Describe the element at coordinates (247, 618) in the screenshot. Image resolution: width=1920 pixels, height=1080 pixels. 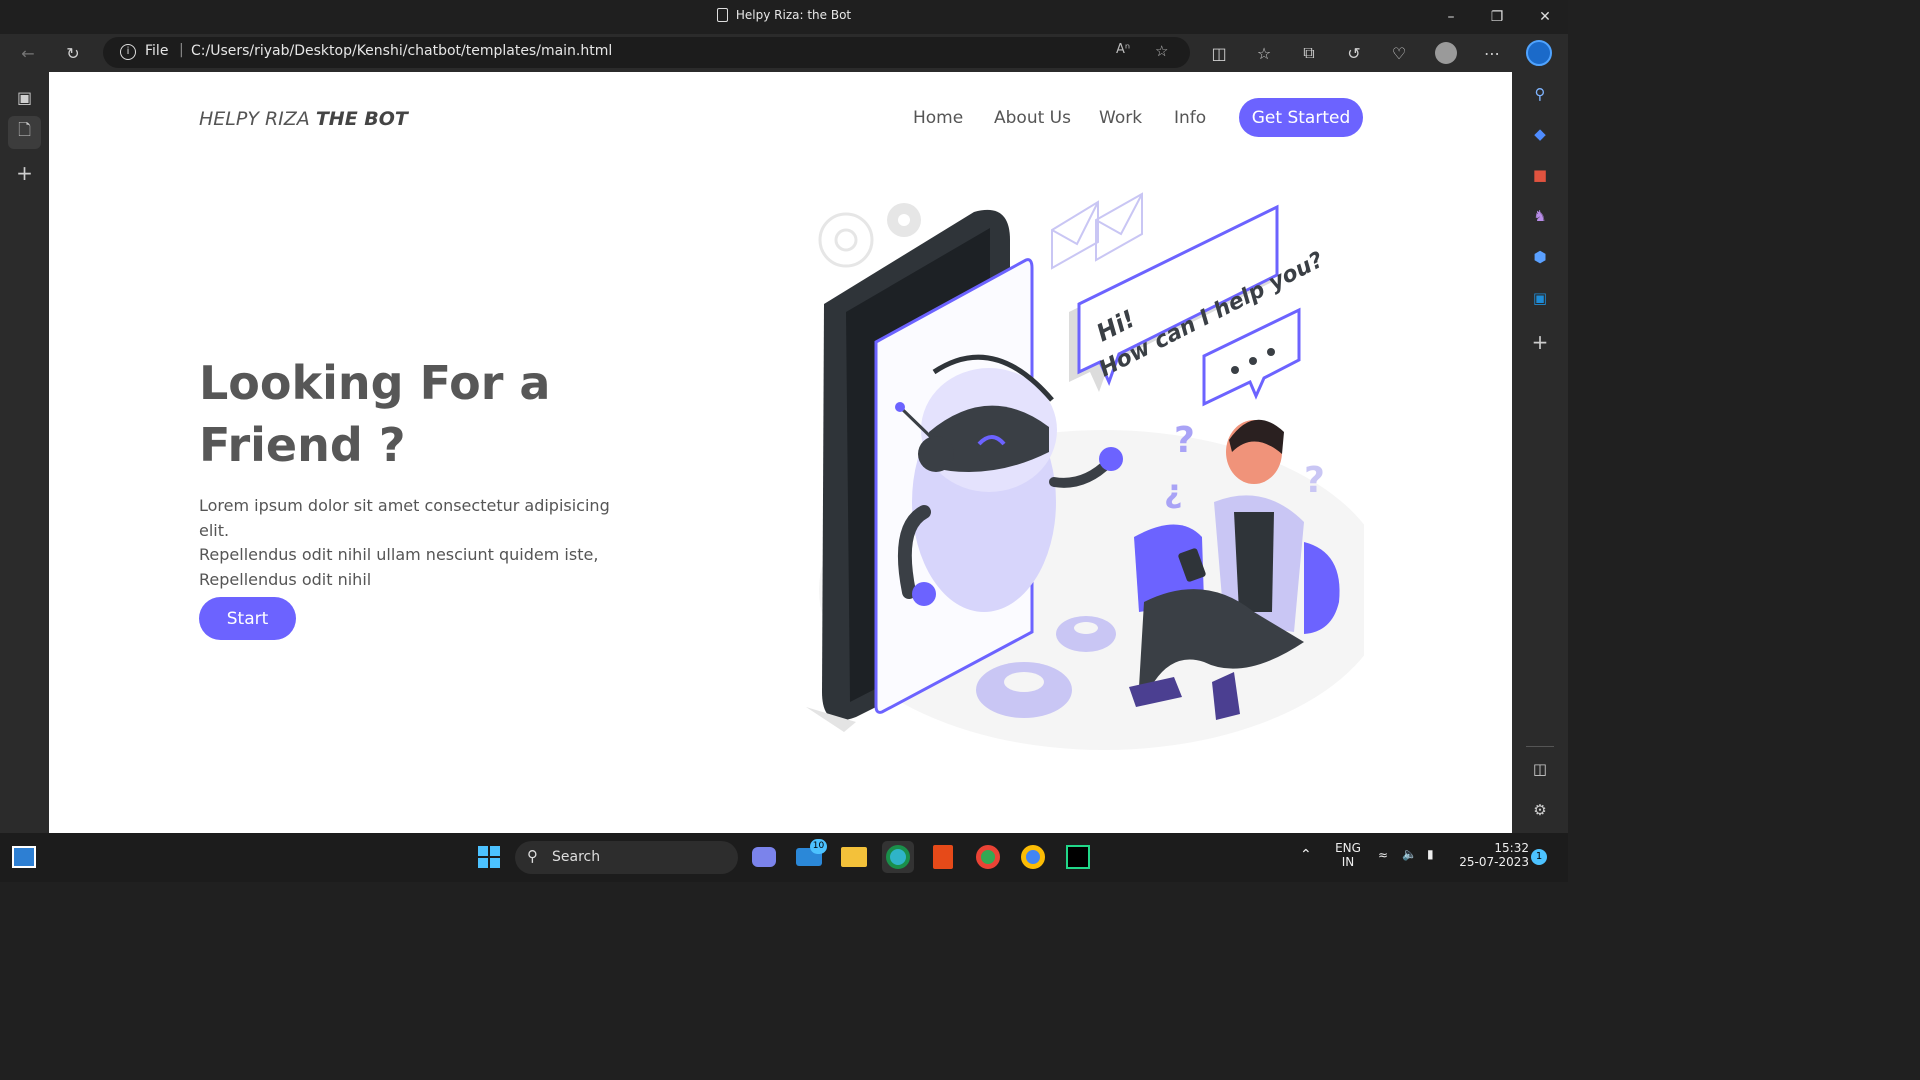
I see `start-button: Start` at that location.